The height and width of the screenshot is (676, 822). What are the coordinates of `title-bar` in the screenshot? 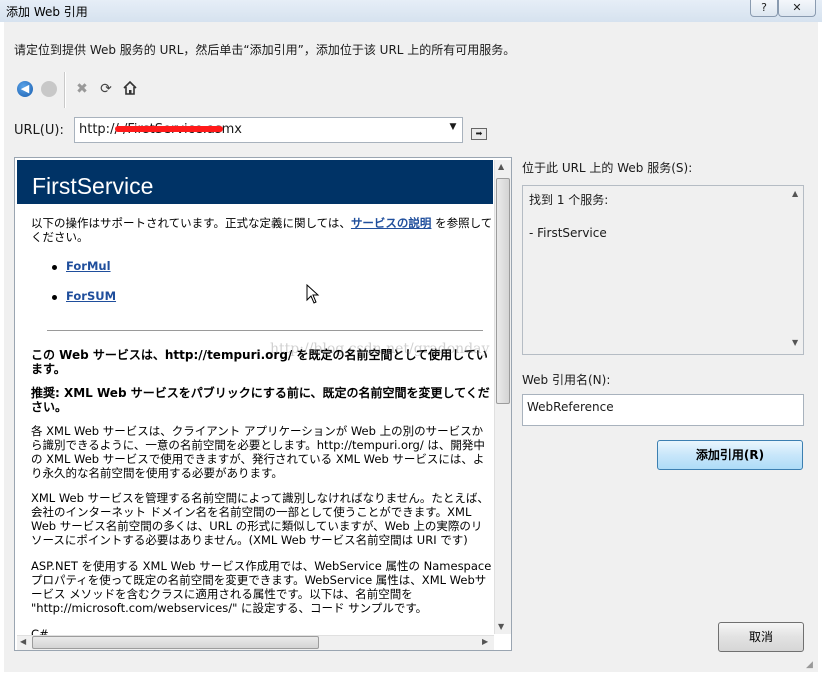 It's located at (411, 11).